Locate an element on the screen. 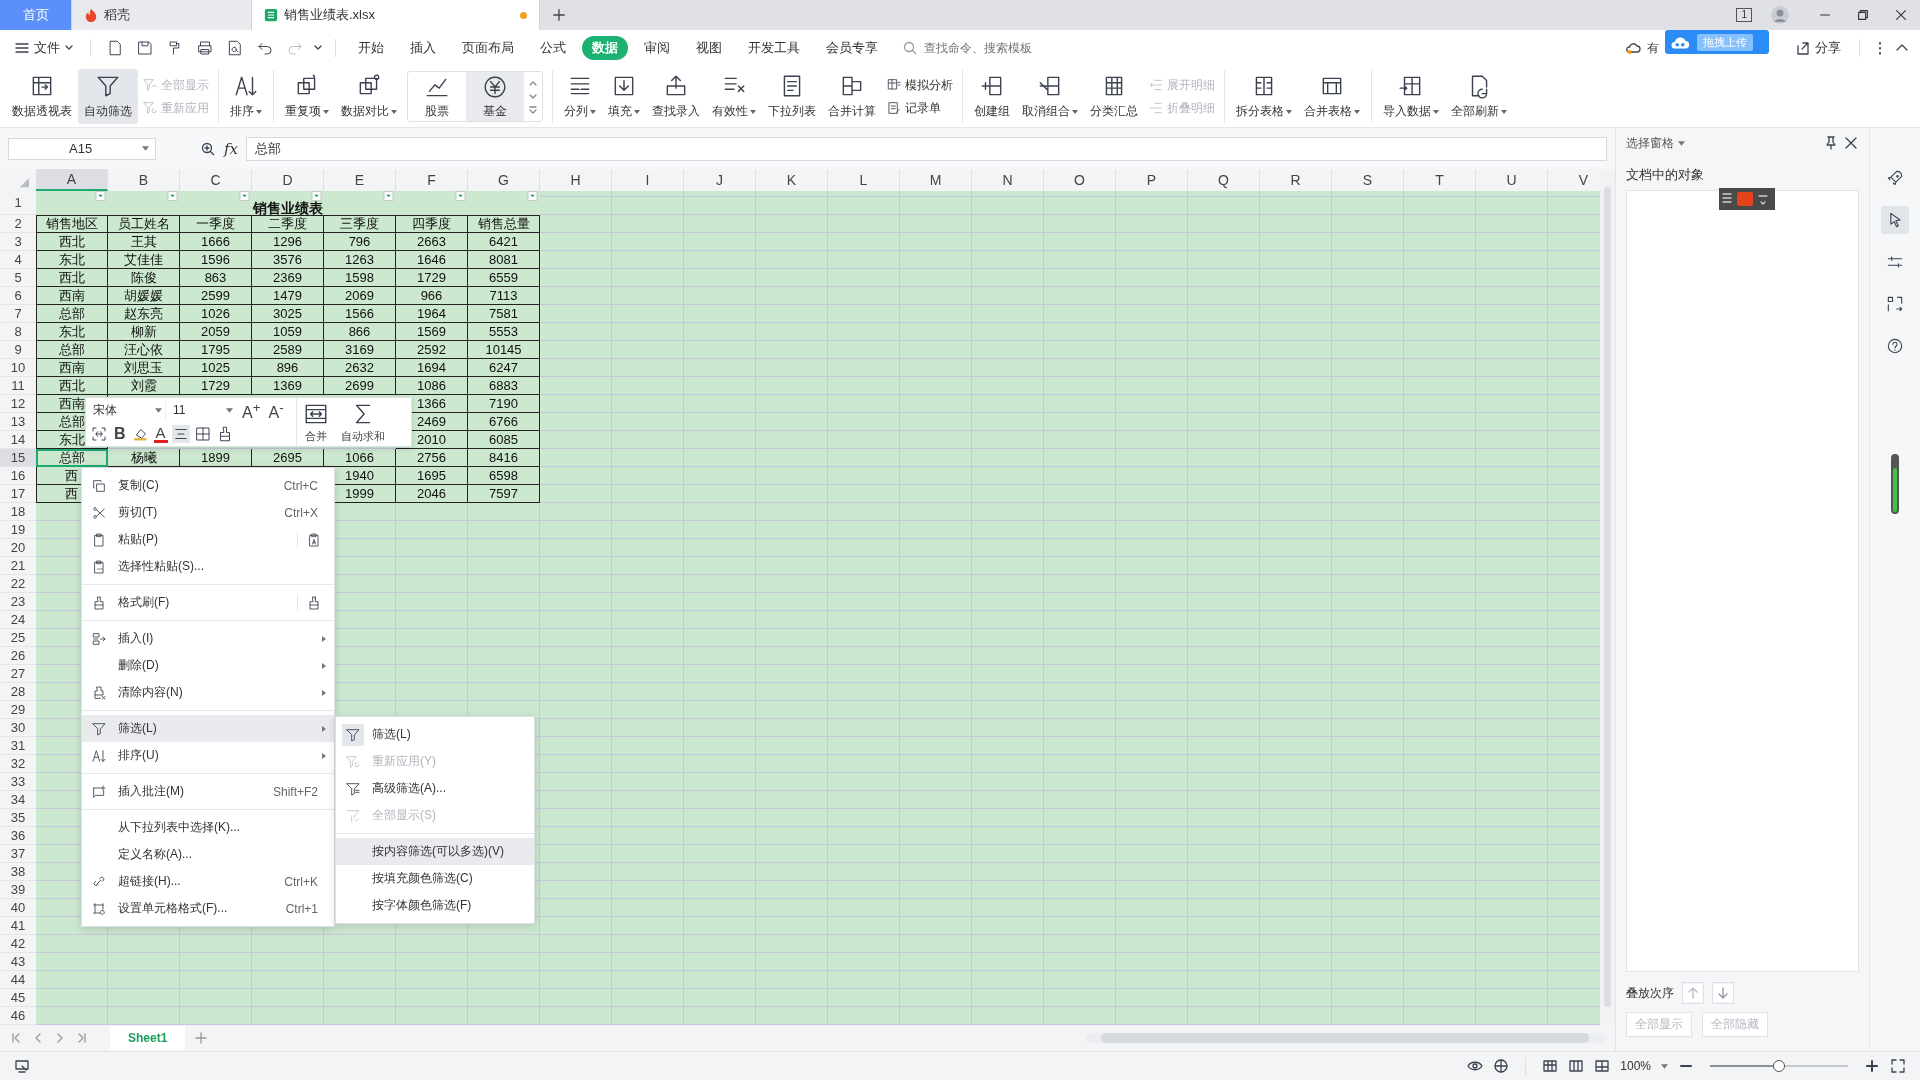  ribbon-button: 取消组合 is located at coordinates (1050, 96).